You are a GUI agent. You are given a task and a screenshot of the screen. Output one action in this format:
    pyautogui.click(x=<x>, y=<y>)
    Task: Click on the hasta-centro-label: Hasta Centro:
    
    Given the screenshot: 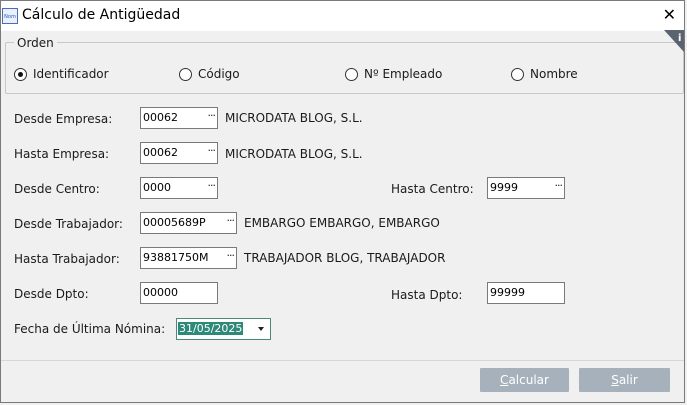 What is the action you would take?
    pyautogui.click(x=432, y=189)
    